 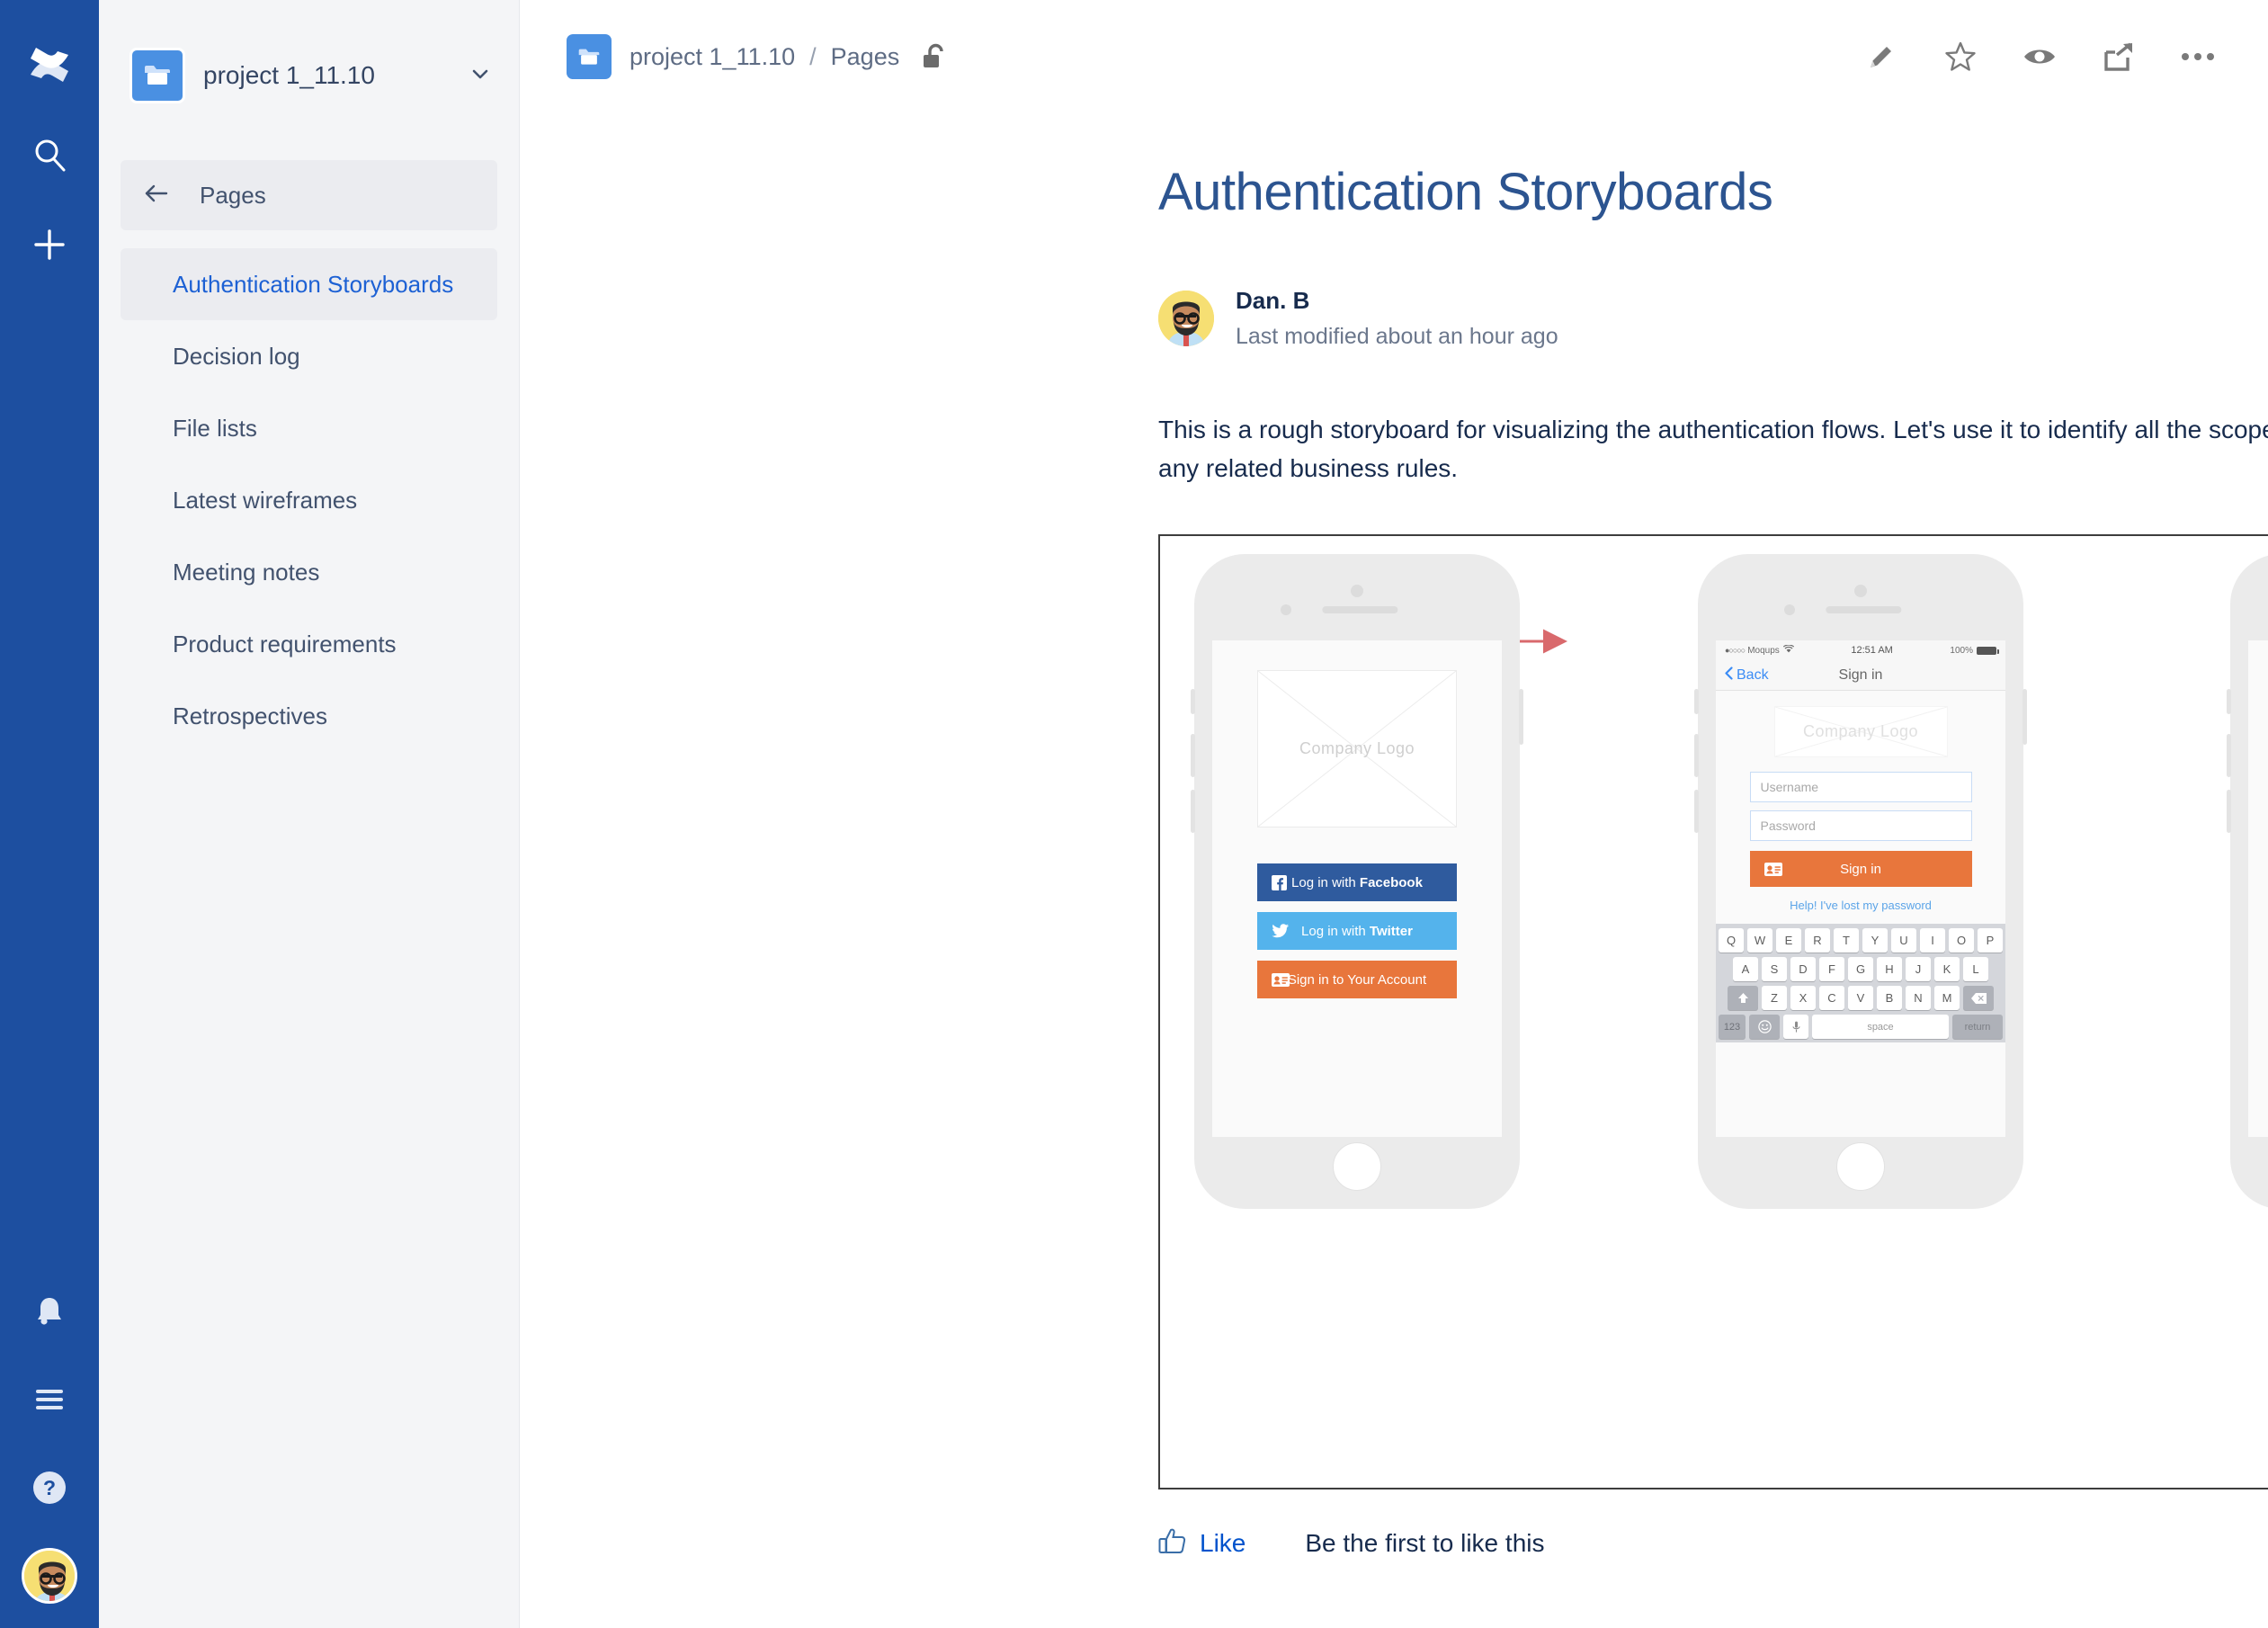 I want to click on sidebar-item-authentication-storyboards: Authentication Storyboards, so click(x=309, y=284).